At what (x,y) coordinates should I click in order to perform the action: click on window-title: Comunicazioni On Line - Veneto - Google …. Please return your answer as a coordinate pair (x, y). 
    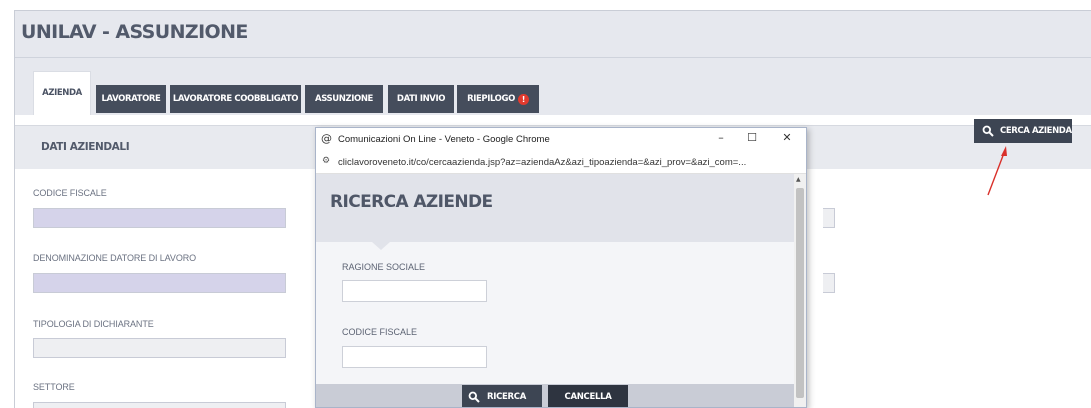
    Looking at the image, I should click on (444, 139).